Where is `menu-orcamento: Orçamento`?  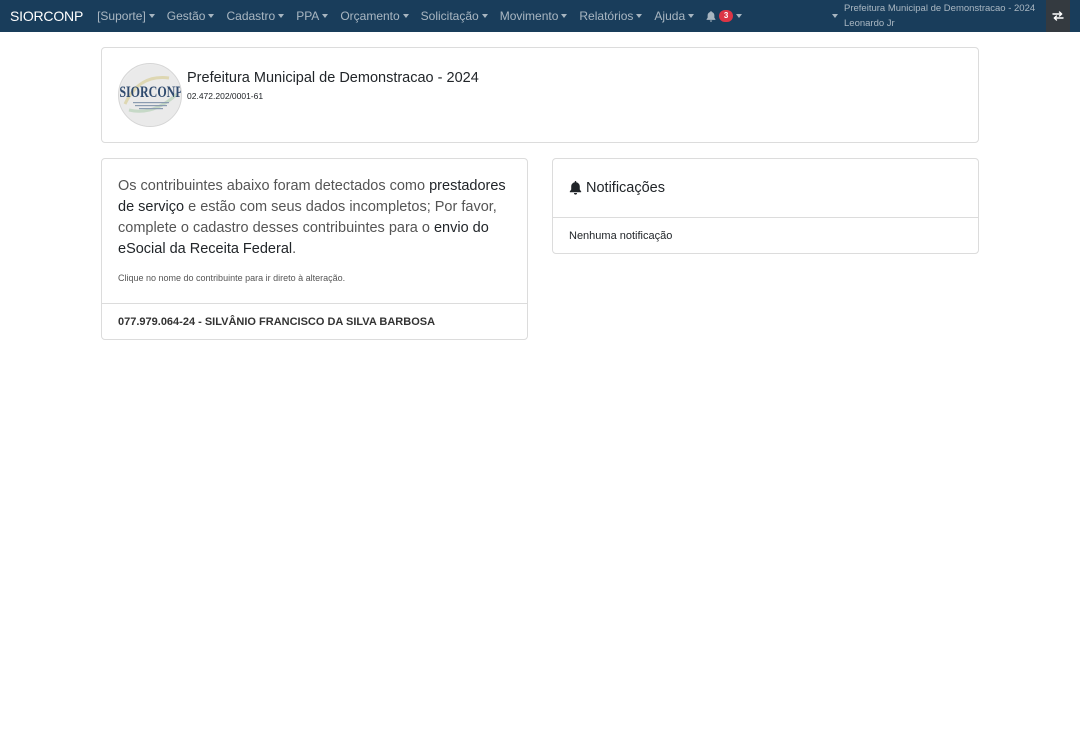
menu-orcamento: Orçamento is located at coordinates (374, 16).